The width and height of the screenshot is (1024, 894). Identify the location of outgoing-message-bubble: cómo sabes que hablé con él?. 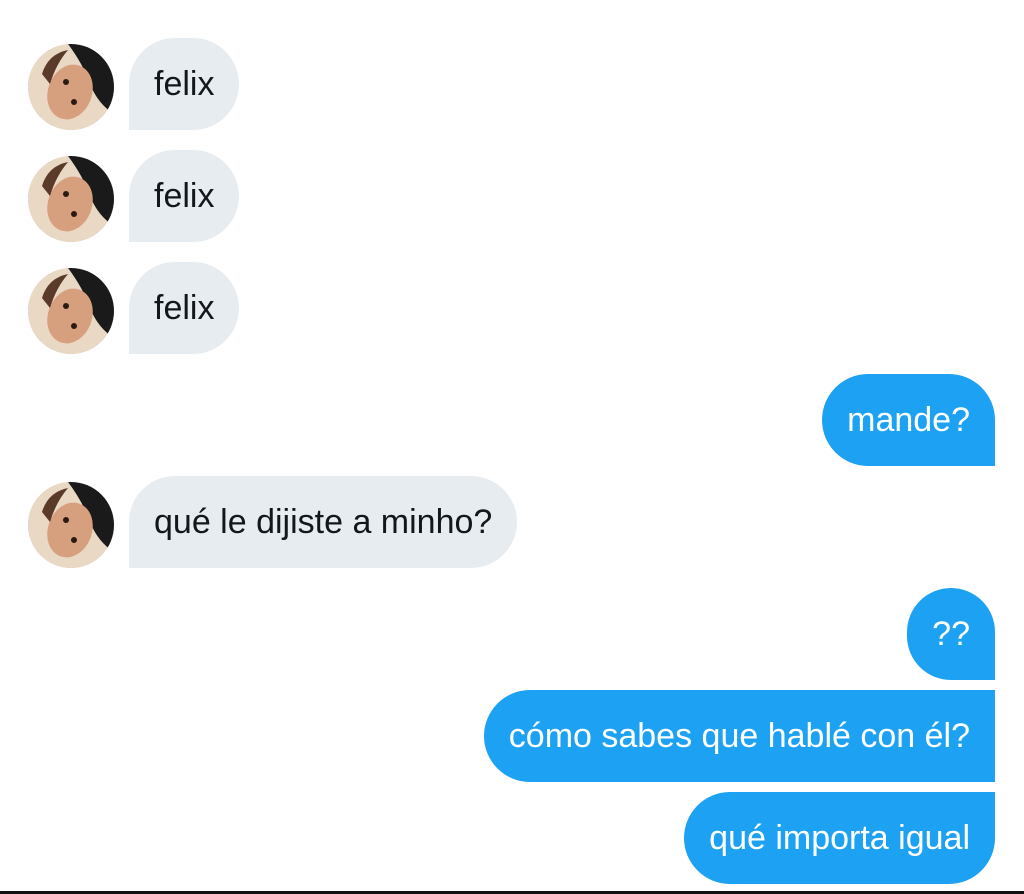
(739, 736).